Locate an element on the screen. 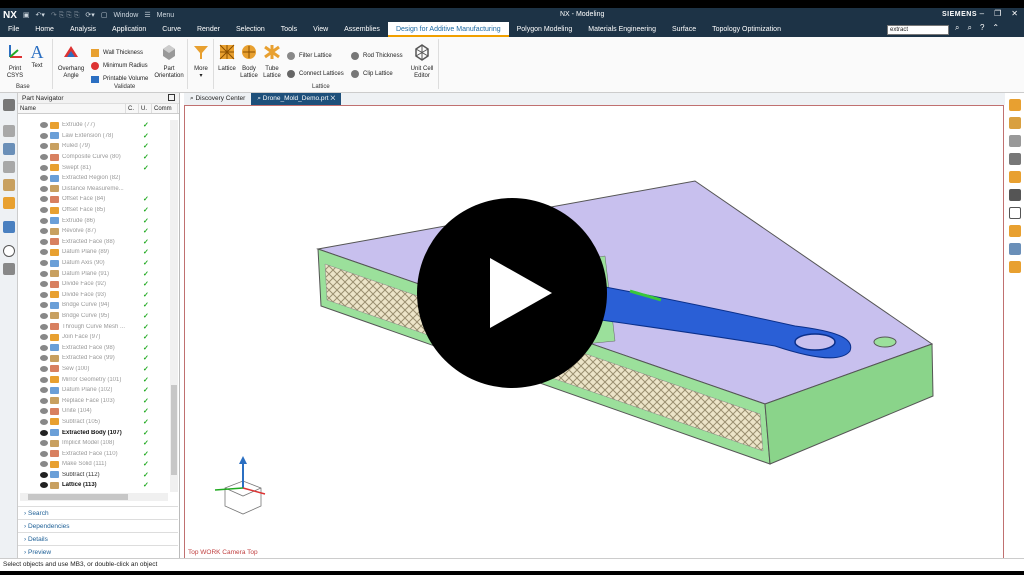 The width and height of the screenshot is (1024, 575). tree-row: Divide Face (93) ✓ is located at coordinates (94, 295).